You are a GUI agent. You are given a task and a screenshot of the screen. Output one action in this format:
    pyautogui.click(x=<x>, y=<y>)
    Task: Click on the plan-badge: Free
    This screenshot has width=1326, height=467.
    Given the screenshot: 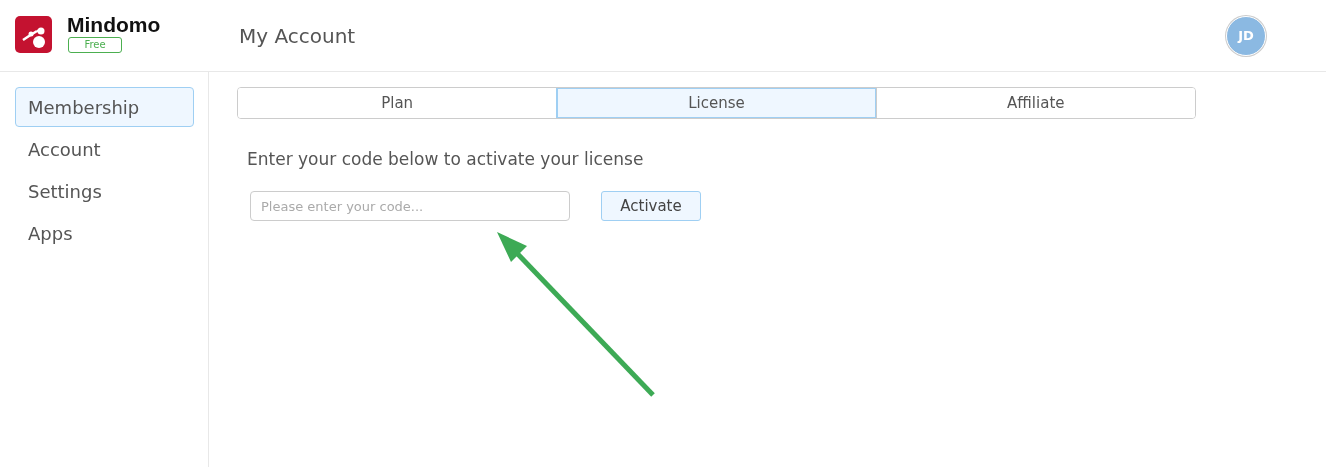 What is the action you would take?
    pyautogui.click(x=95, y=44)
    